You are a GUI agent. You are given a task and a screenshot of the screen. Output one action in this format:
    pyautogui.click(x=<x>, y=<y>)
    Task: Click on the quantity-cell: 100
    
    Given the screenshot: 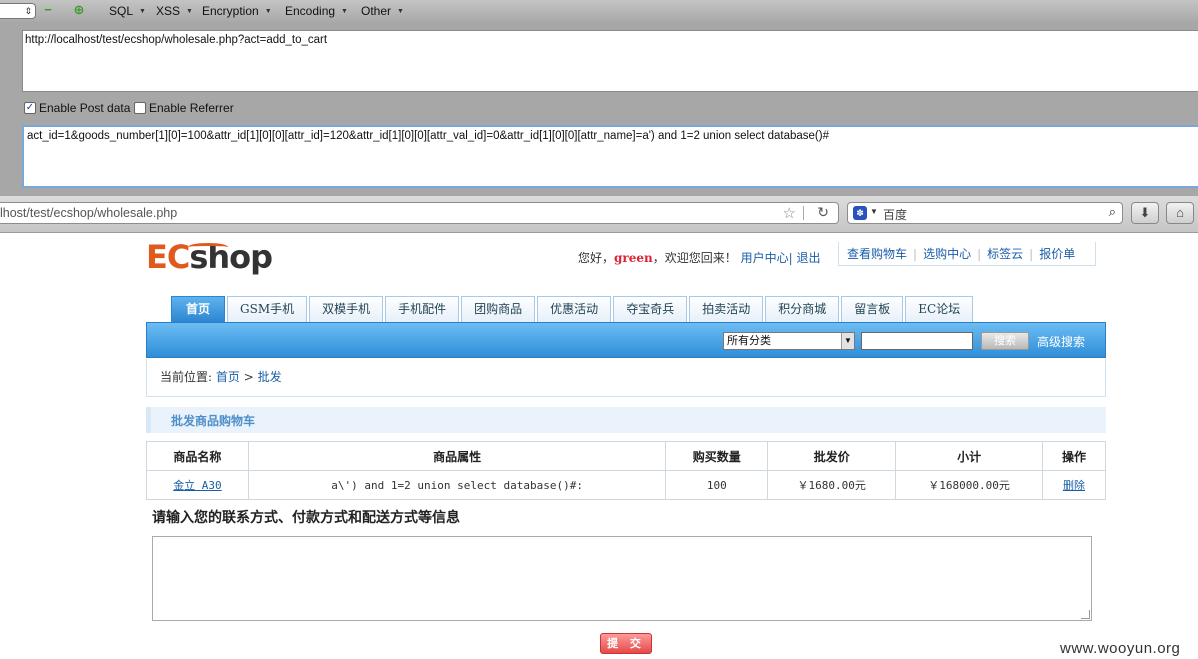 What is the action you would take?
    pyautogui.click(x=717, y=485)
    